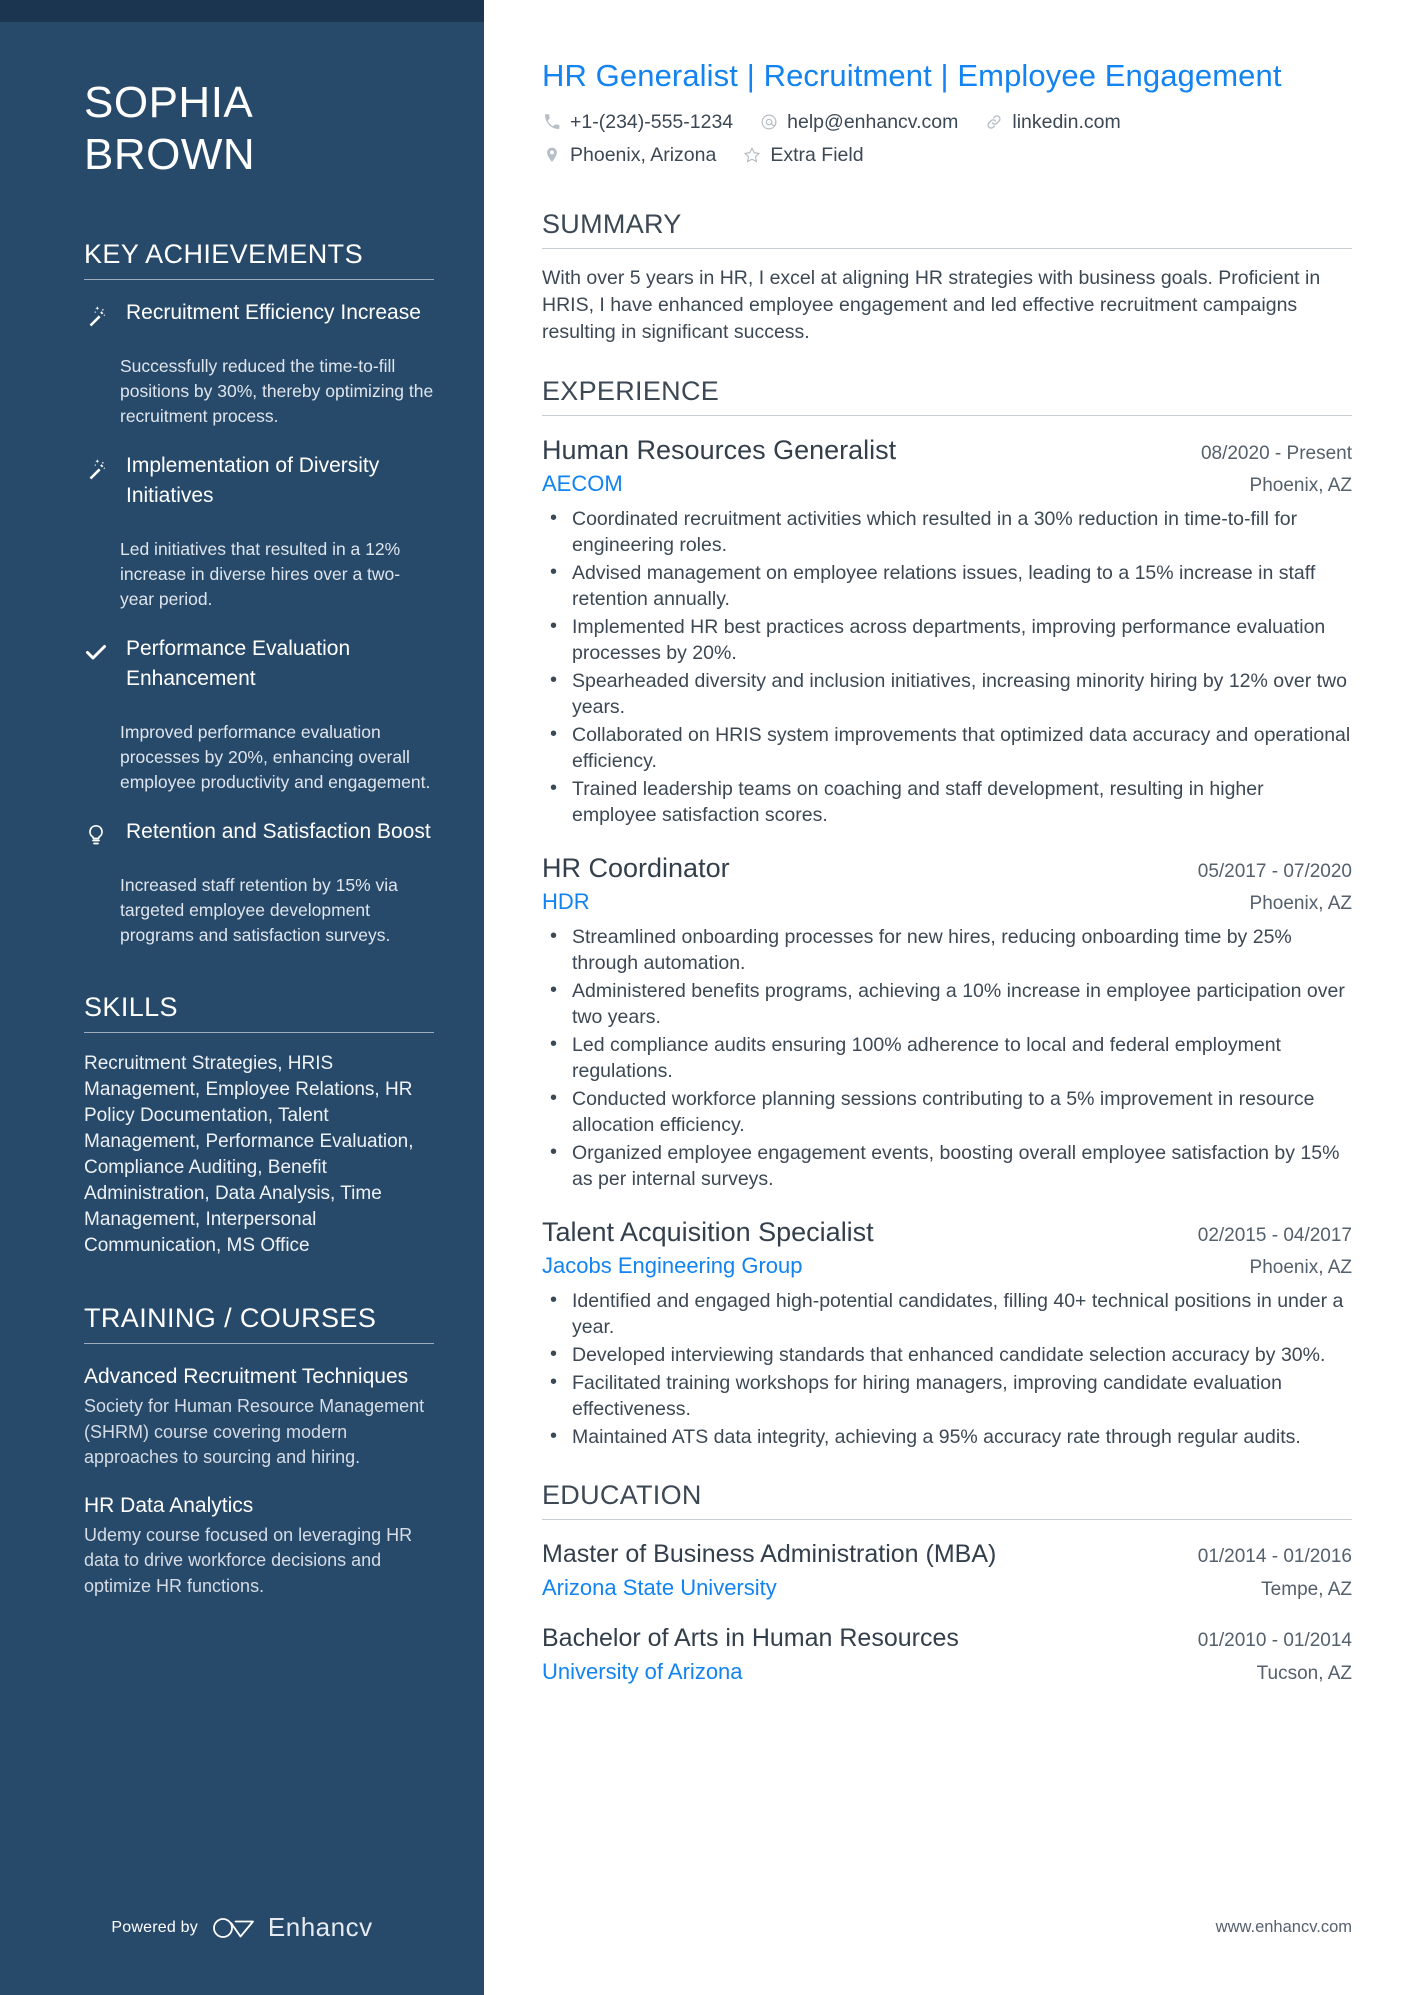 This screenshot has width=1410, height=1995. I want to click on location-pin-icon, so click(551, 155).